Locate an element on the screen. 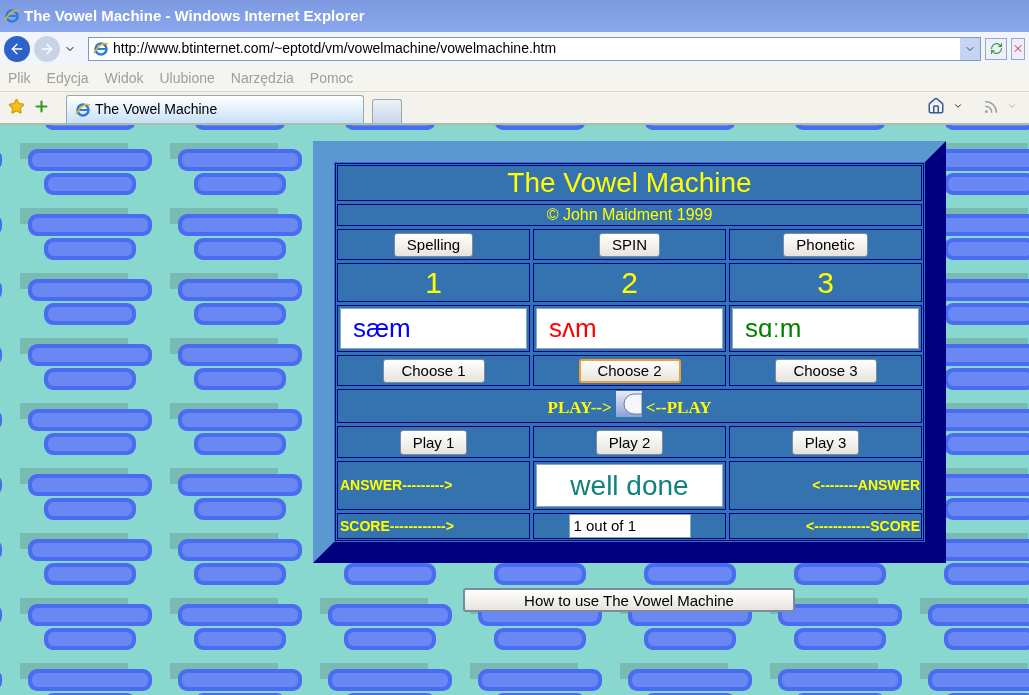 The image size is (1029, 695). choice-number: 3 is located at coordinates (825, 283).